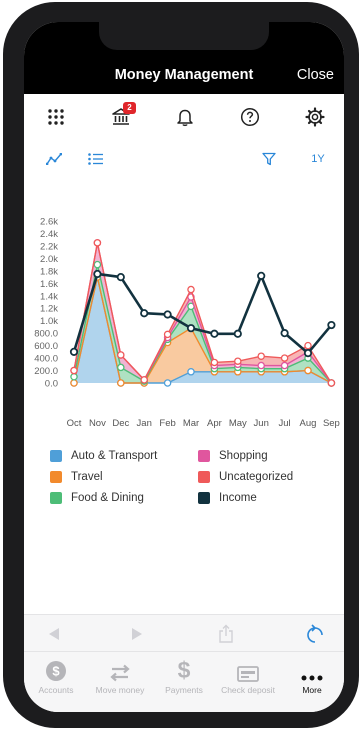  Describe the element at coordinates (46, 334) in the screenshot. I see `y-tick-label: 800.0` at that location.